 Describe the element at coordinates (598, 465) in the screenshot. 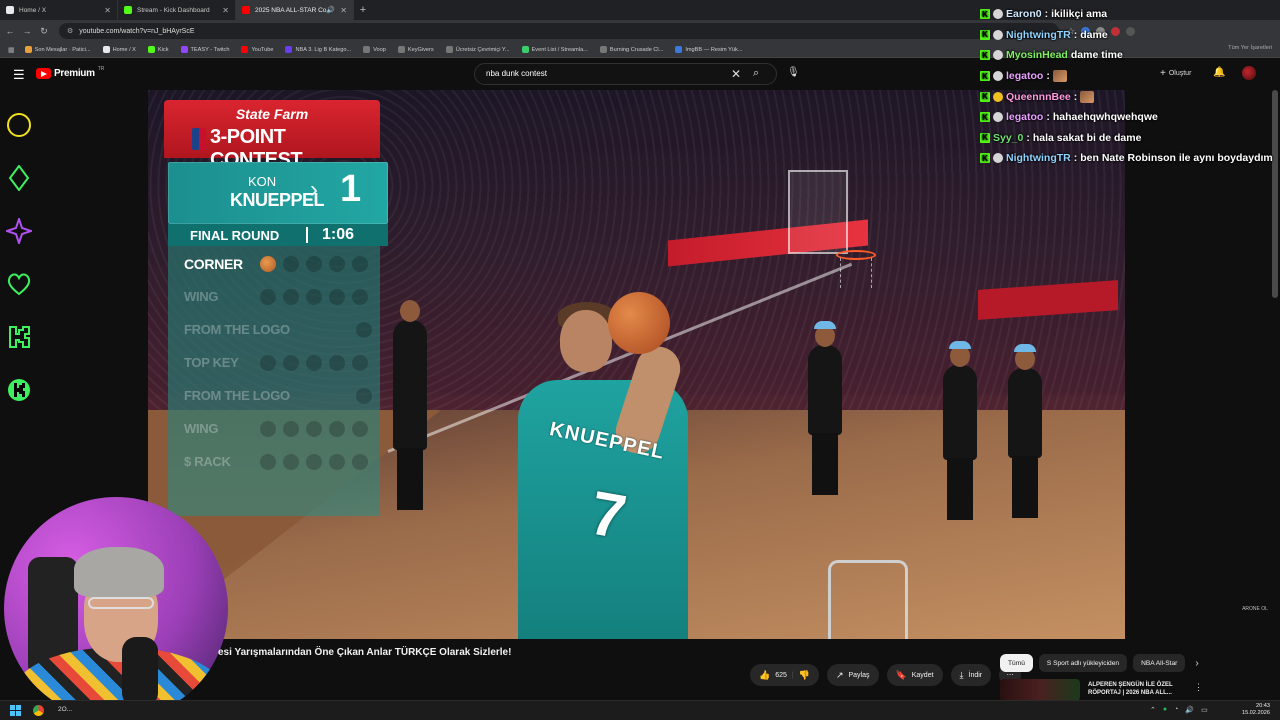

I see `shooting-player: KNUEPPEL 7` at that location.